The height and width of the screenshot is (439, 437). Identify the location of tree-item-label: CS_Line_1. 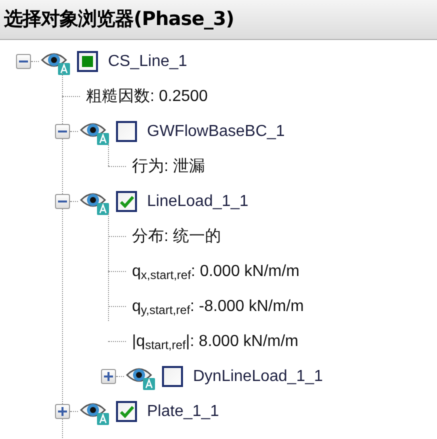
(148, 62).